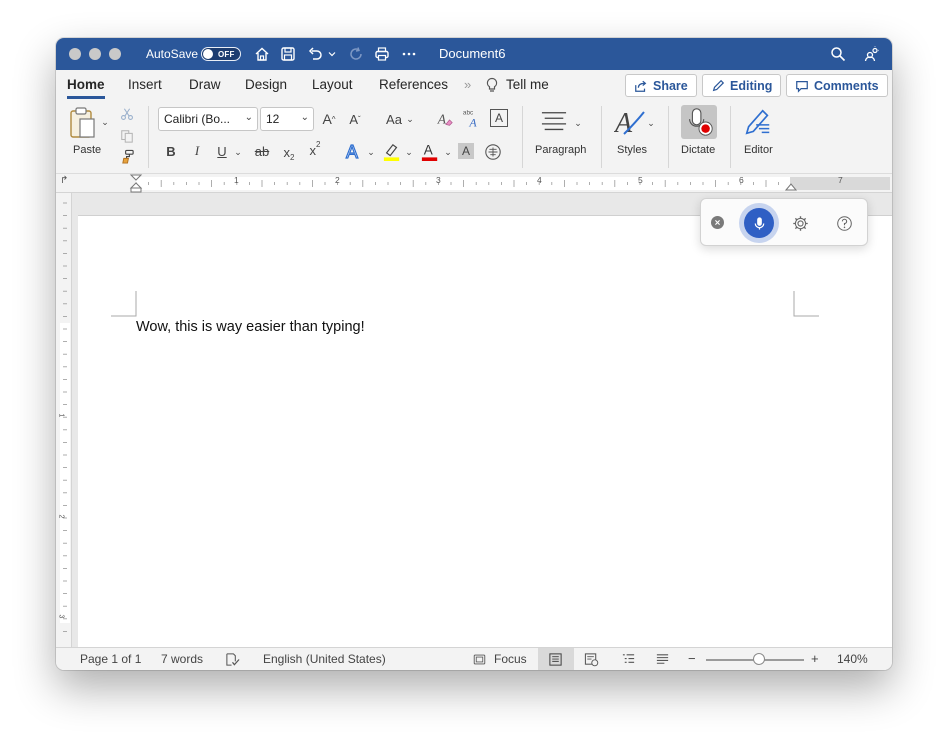 This screenshot has height=744, width=948. Describe the element at coordinates (662, 659) in the screenshot. I see `draft-view-icon` at that location.